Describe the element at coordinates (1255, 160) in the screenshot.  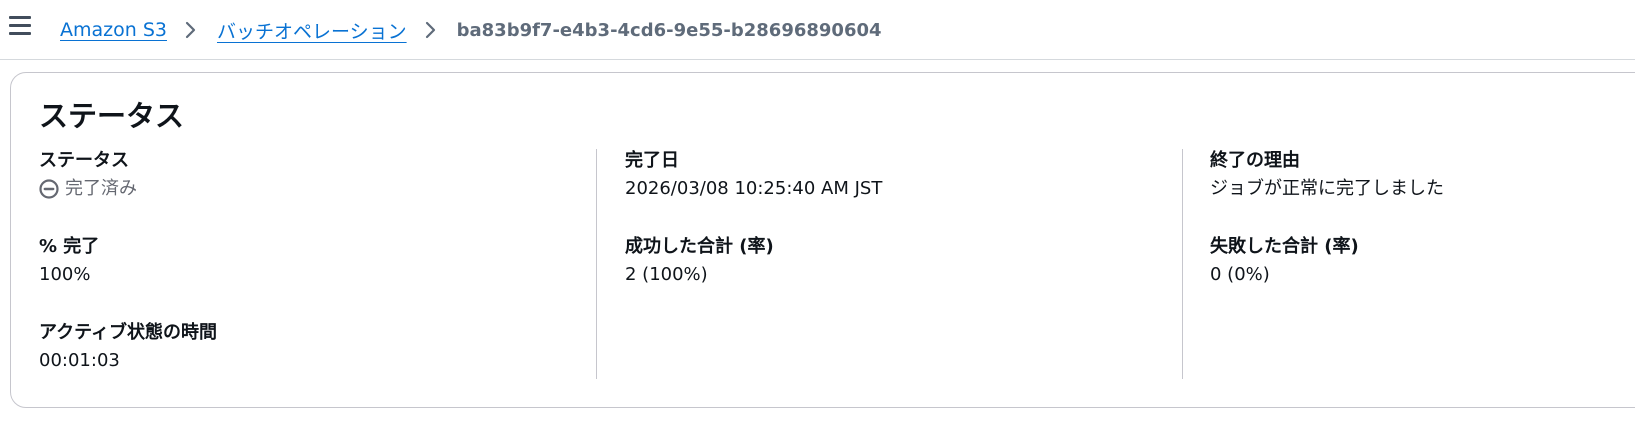
I see `field-label: 終了の理由` at that location.